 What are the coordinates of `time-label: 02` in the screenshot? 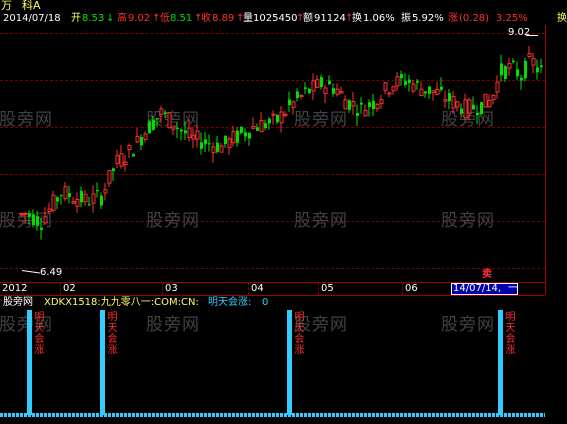 It's located at (69, 288).